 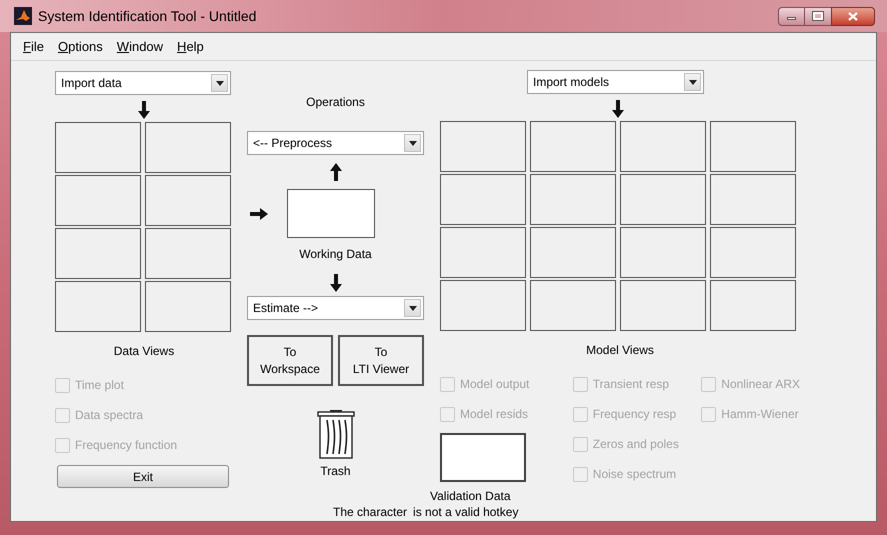 I want to click on section-title: Model Views, so click(x=620, y=350).